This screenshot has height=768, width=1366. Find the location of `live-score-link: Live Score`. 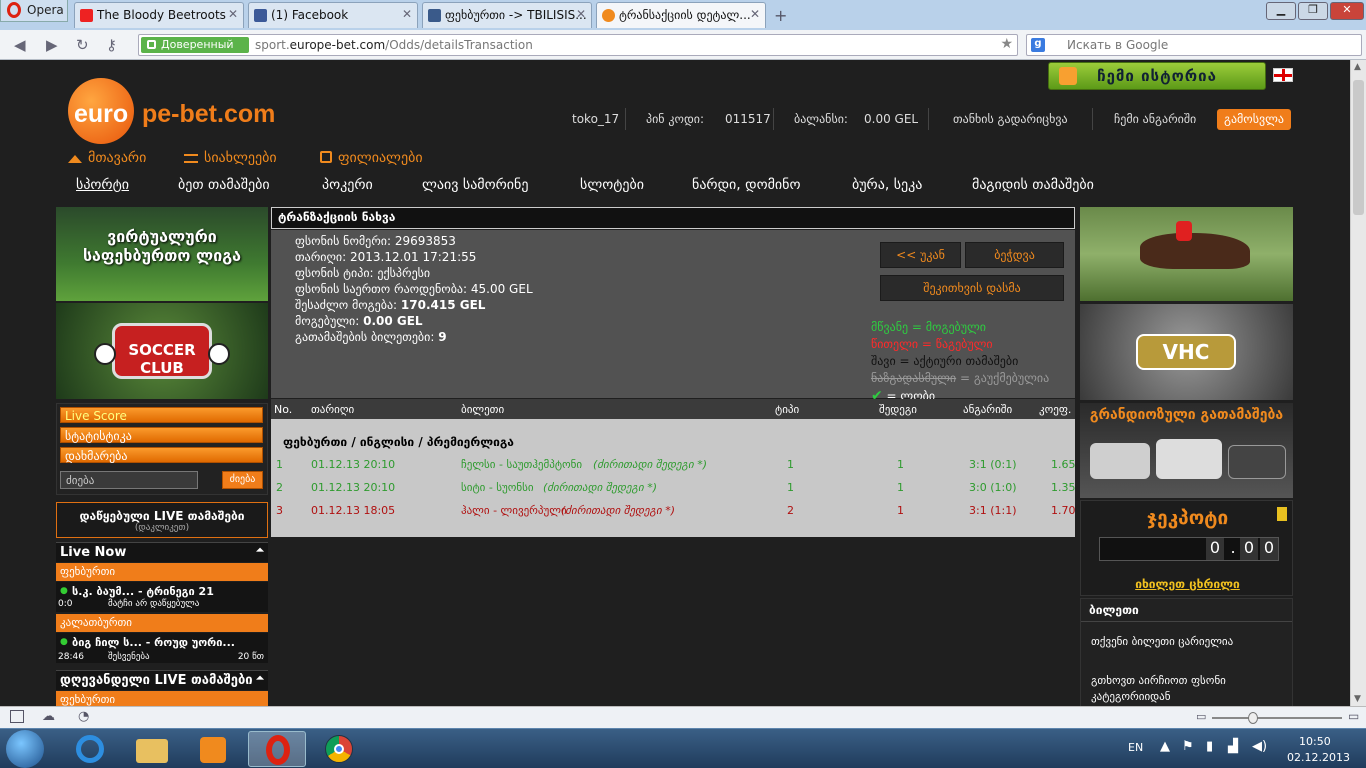

live-score-link: Live Score is located at coordinates (161, 415).